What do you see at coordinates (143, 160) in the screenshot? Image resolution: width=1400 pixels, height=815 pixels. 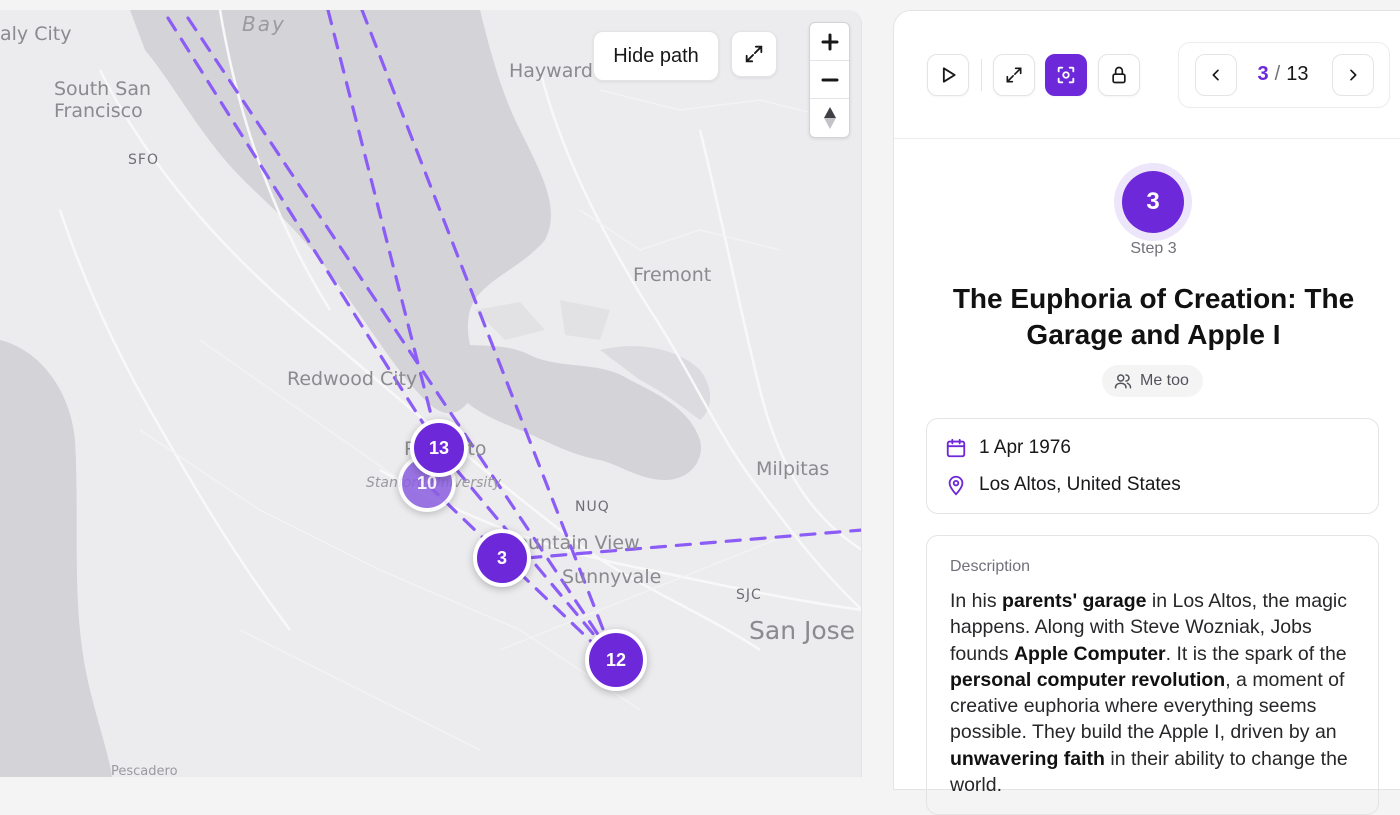 I see `map-label-sfo: SFO` at bounding box center [143, 160].